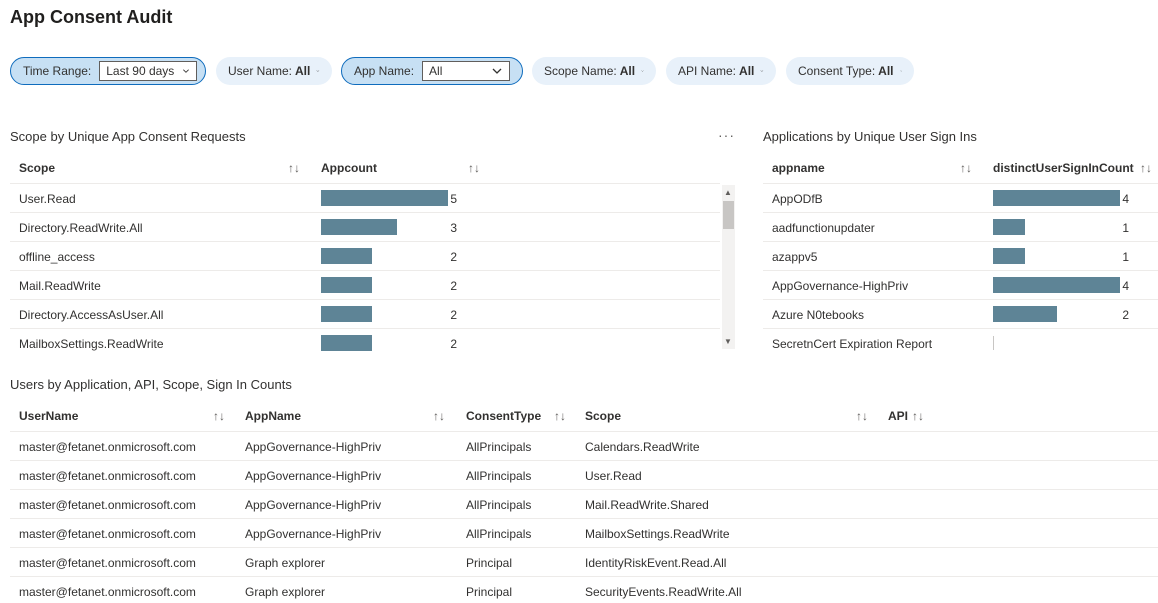  What do you see at coordinates (728, 341) in the screenshot?
I see `scroll-down-icon: ▼` at bounding box center [728, 341].